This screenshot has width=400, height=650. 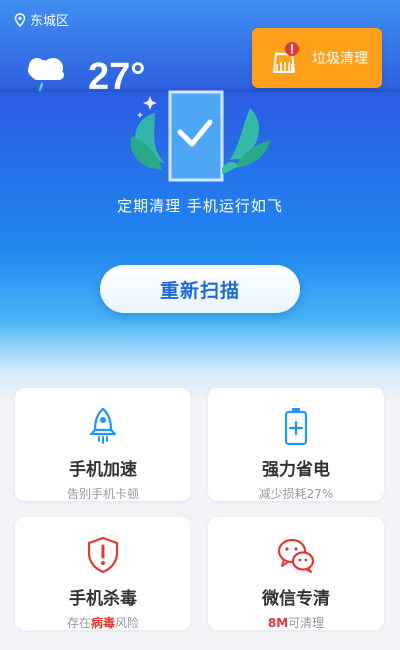 What do you see at coordinates (296, 599) in the screenshot?
I see `feature-title: 微信专清` at bounding box center [296, 599].